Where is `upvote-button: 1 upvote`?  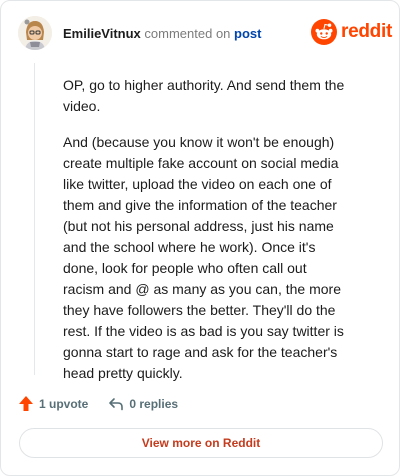 upvote-button: 1 upvote is located at coordinates (53, 403).